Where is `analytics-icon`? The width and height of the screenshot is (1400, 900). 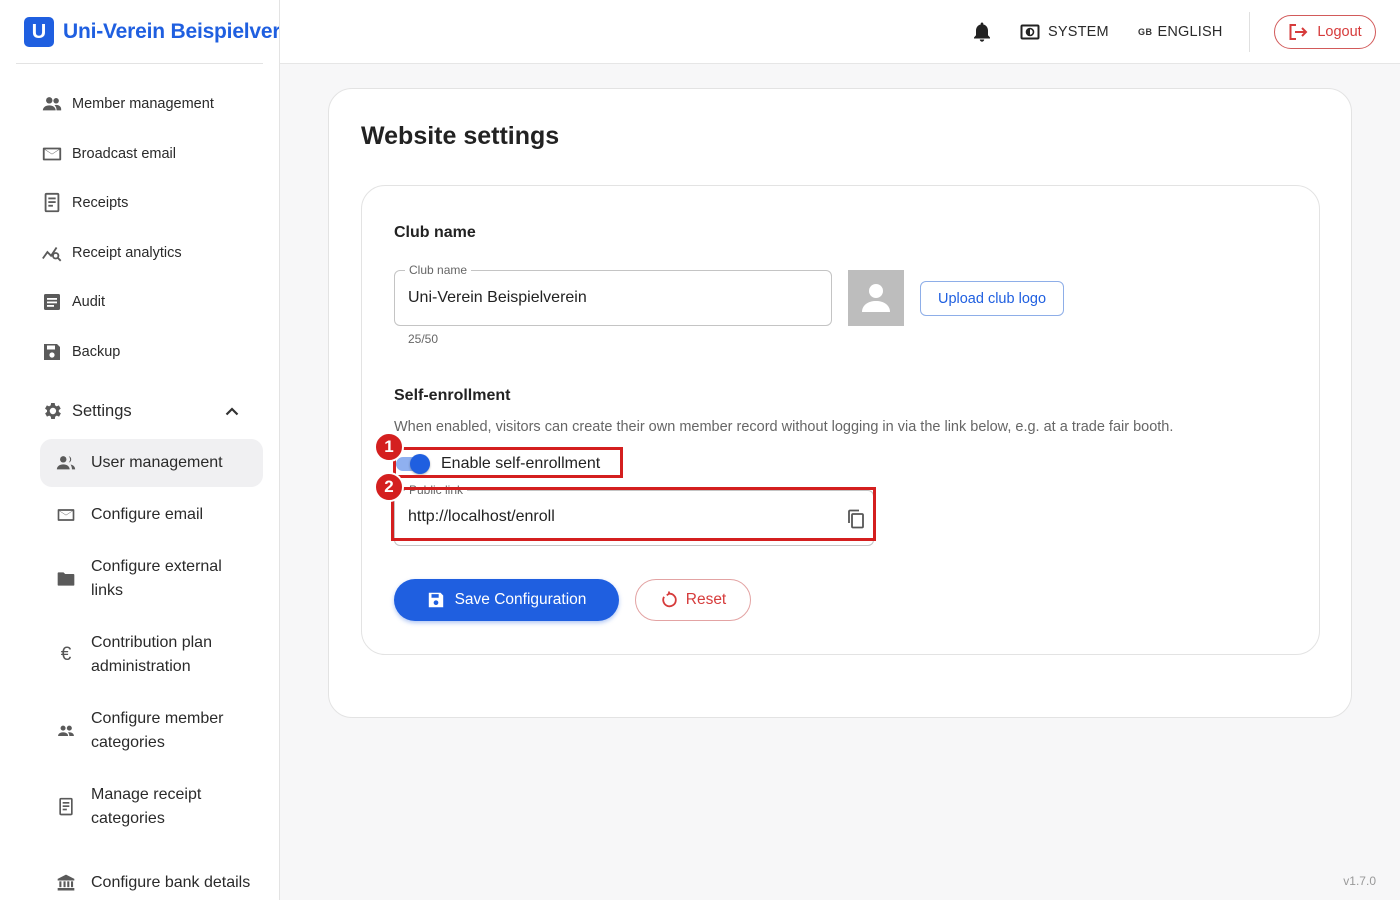
analytics-icon is located at coordinates (52, 253).